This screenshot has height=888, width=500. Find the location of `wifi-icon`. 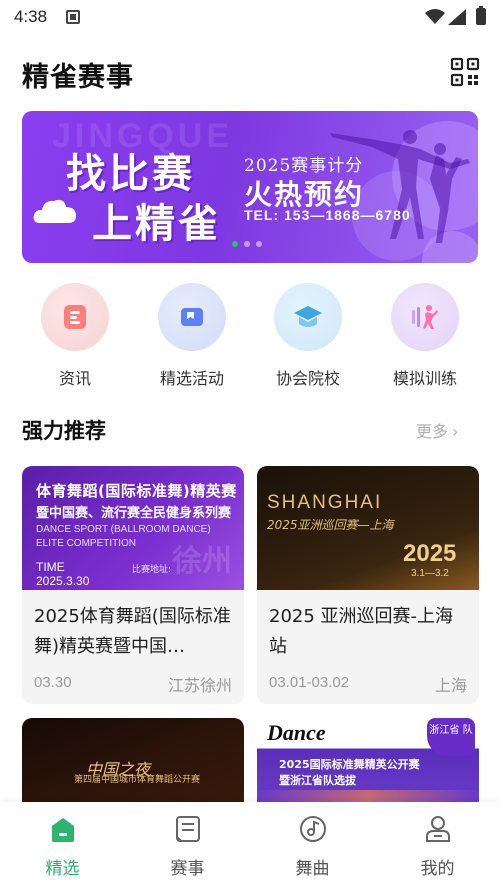

wifi-icon is located at coordinates (435, 16).